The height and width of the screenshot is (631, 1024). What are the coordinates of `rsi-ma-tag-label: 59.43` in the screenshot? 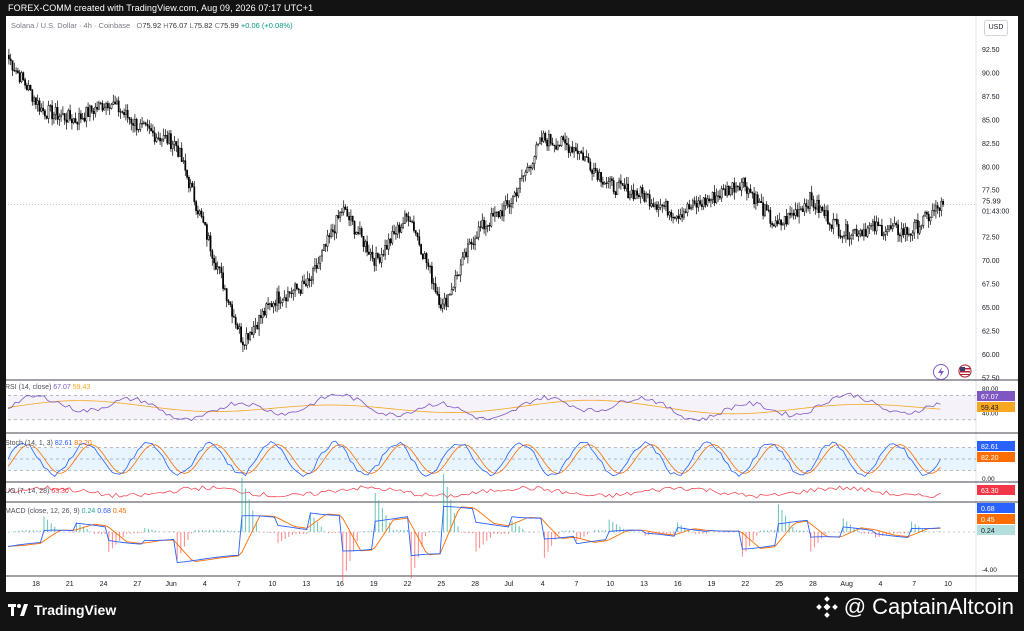 It's located at (990, 408).